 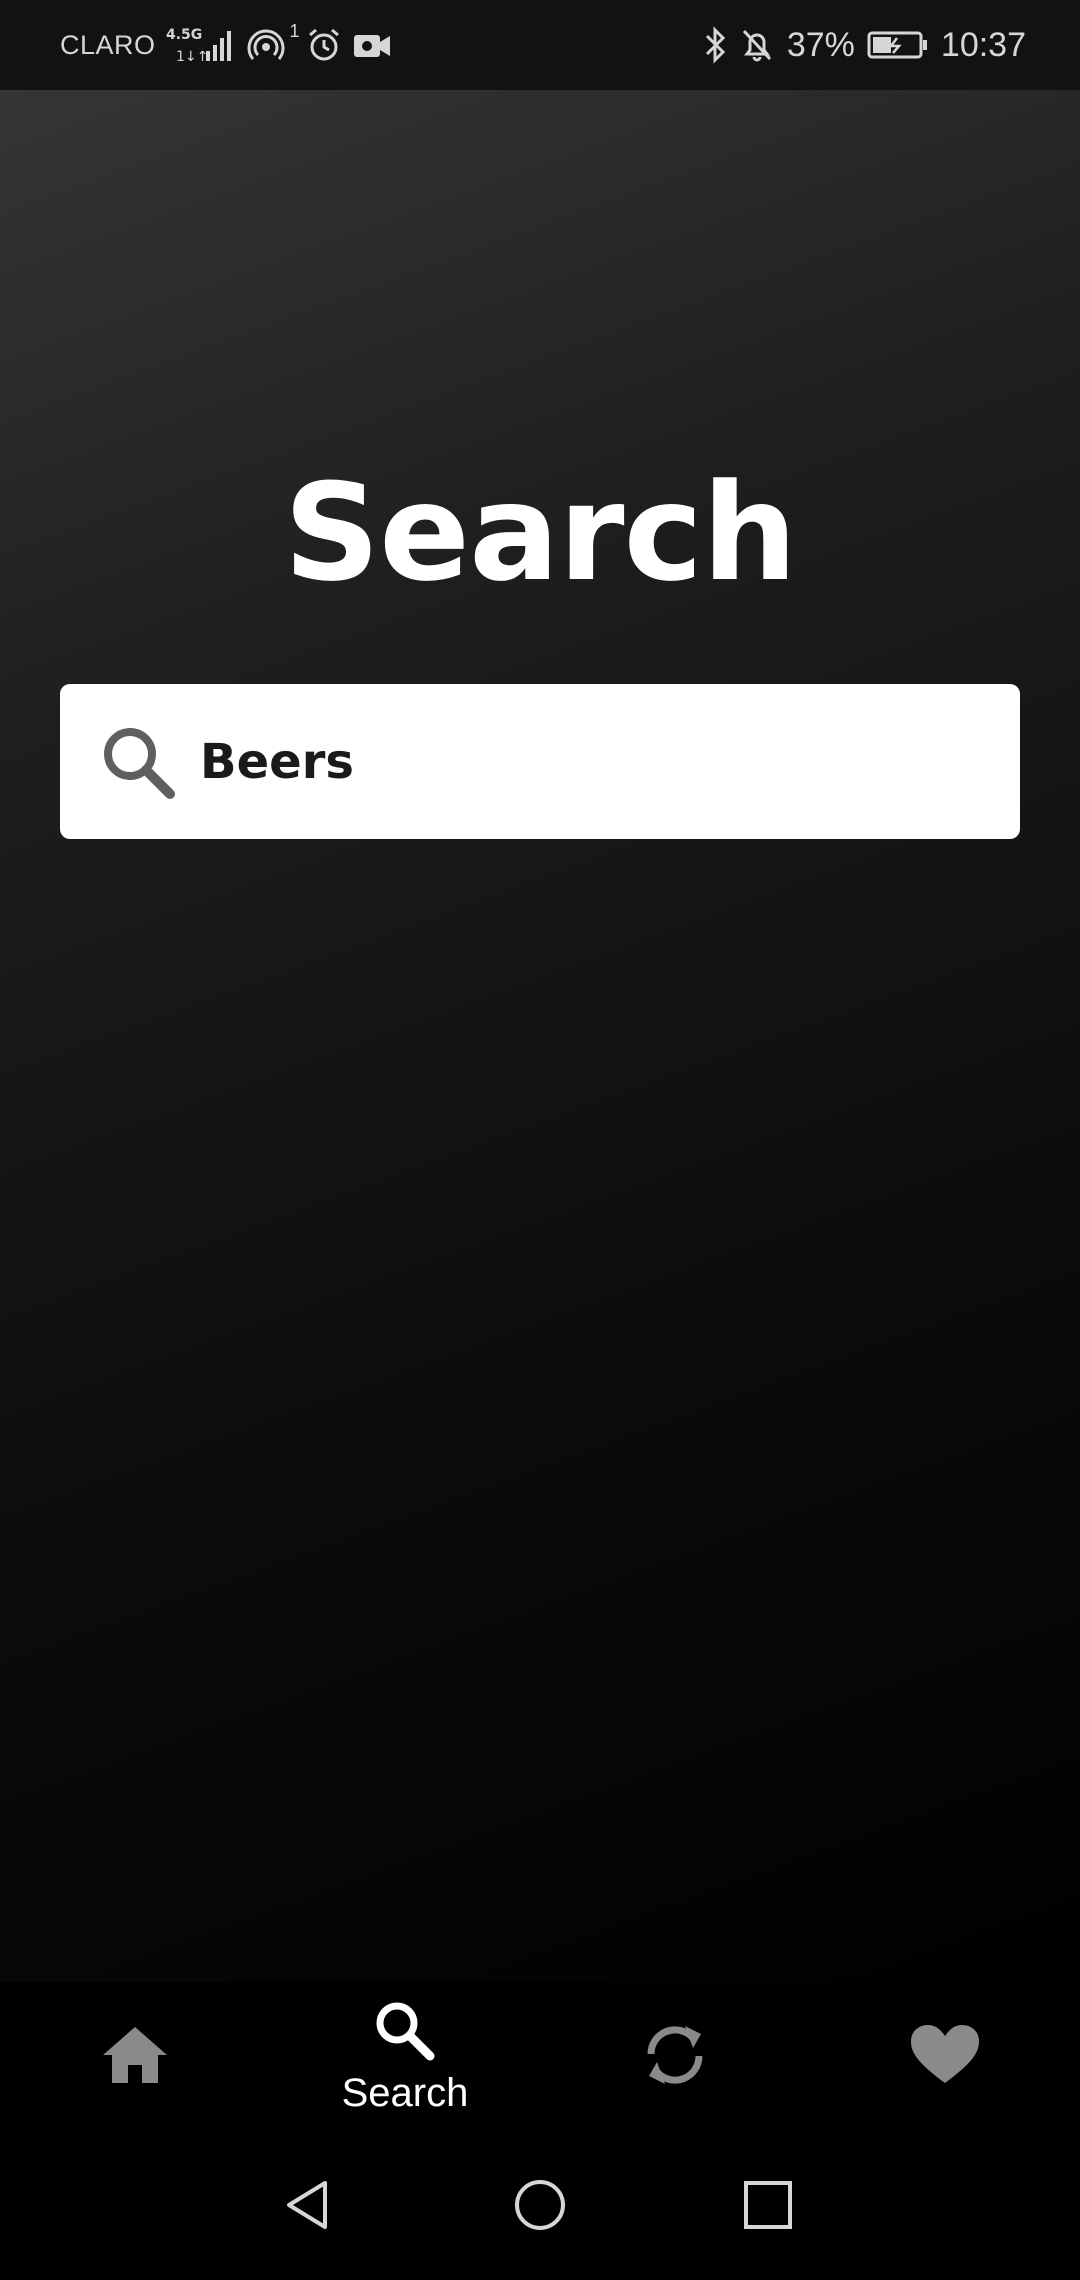 I want to click on nav-refresh, so click(x=675, y=2057).